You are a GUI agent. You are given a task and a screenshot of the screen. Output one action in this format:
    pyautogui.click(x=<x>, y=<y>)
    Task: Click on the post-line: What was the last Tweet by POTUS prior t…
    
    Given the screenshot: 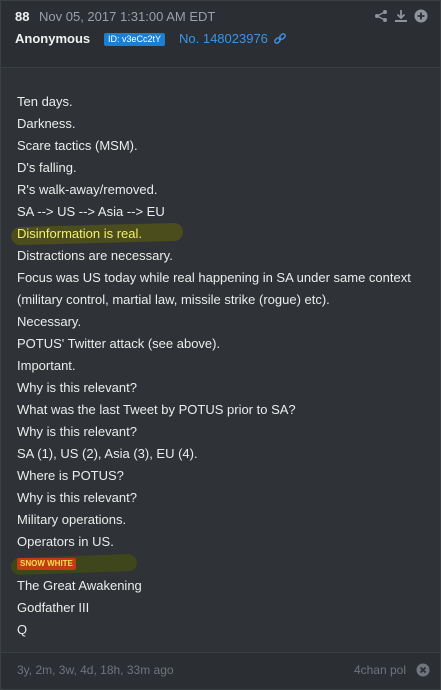 What is the action you would take?
    pyautogui.click(x=156, y=409)
    